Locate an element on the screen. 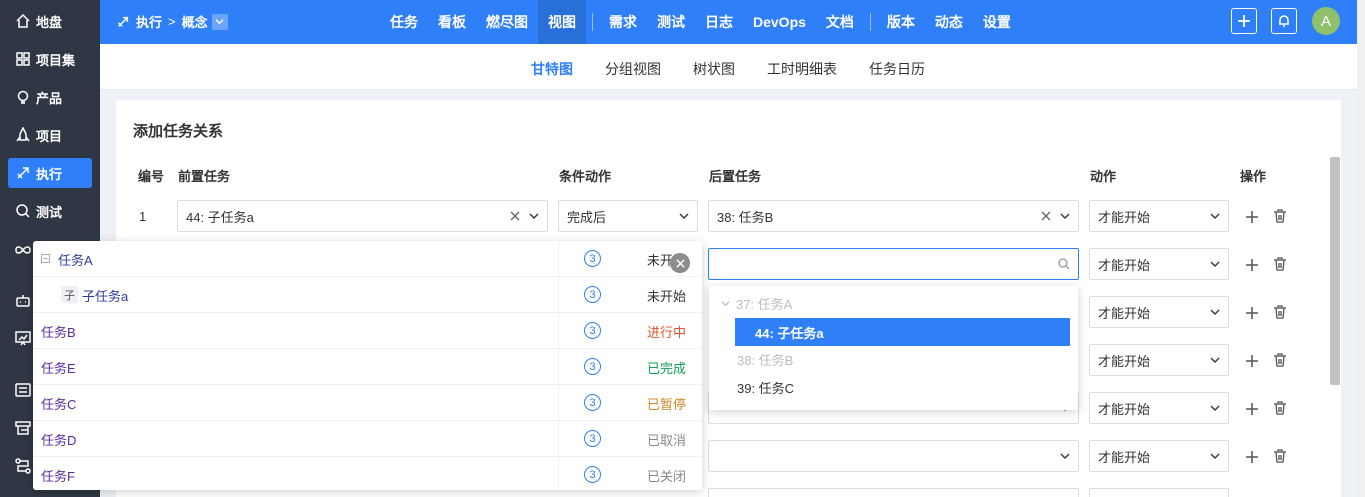 Image resolution: width=1365 pixels, height=497 pixels. flow-icon is located at coordinates (23, 466).